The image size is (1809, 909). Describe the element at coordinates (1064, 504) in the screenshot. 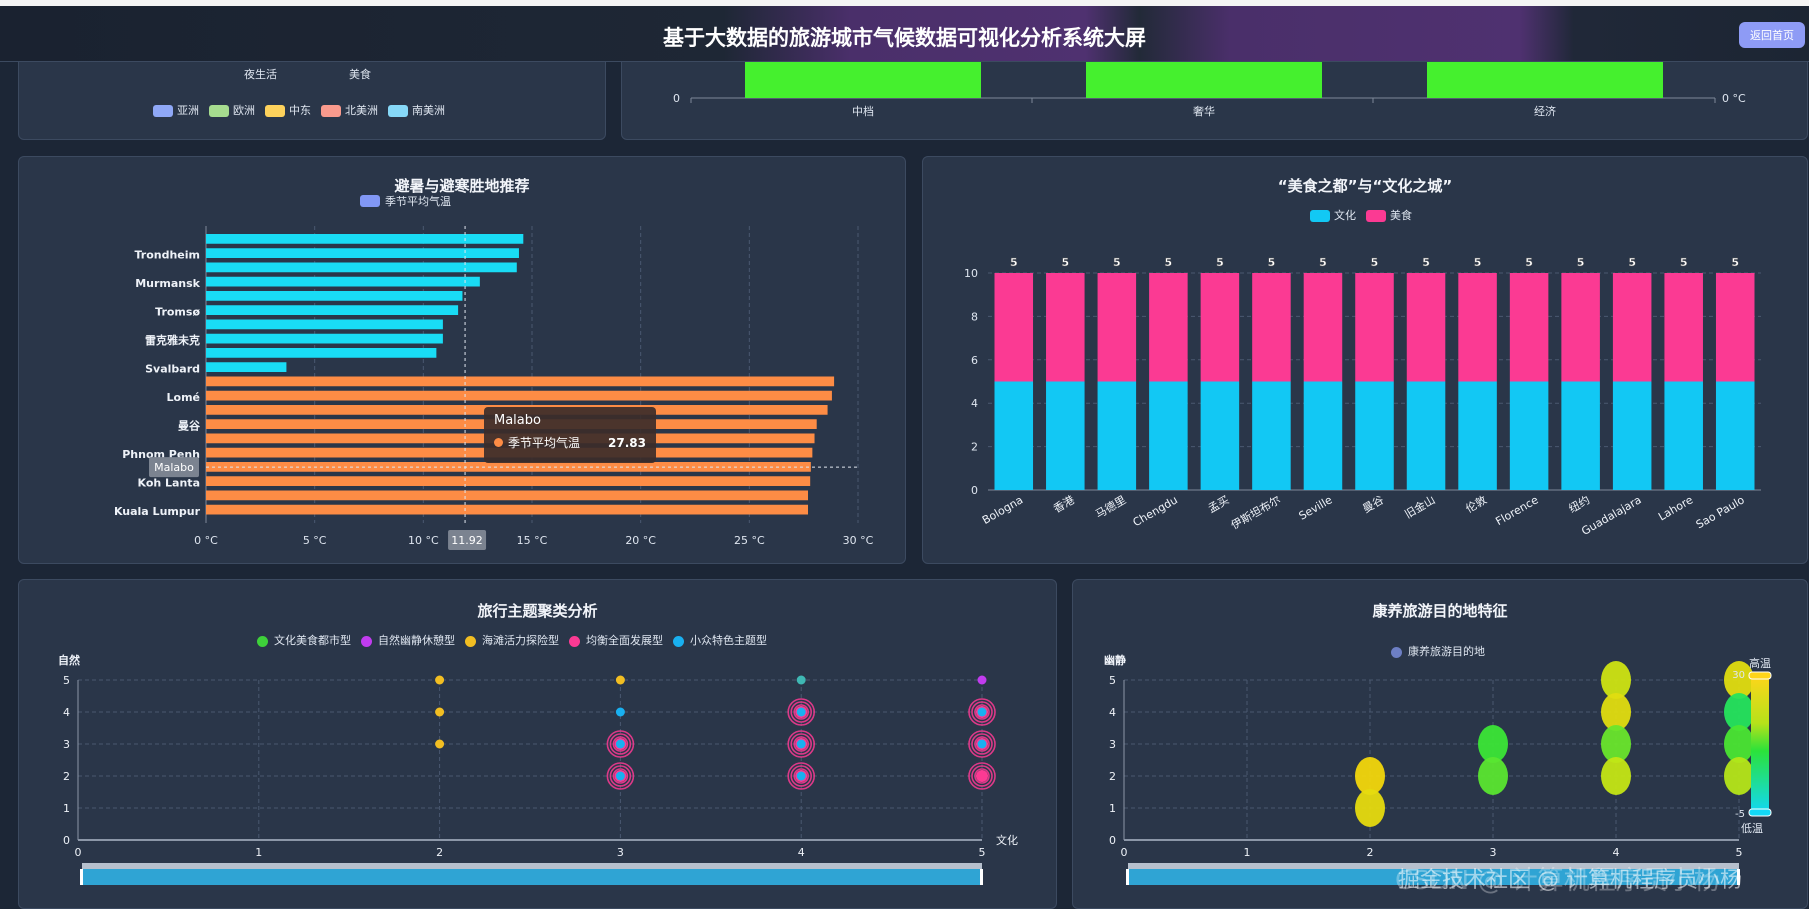

I see `x-tick-label: 香港` at that location.